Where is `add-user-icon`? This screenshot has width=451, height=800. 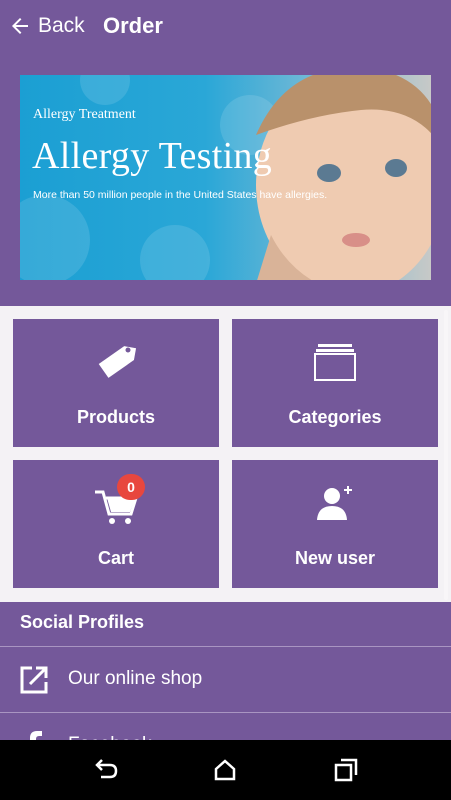 add-user-icon is located at coordinates (334, 503).